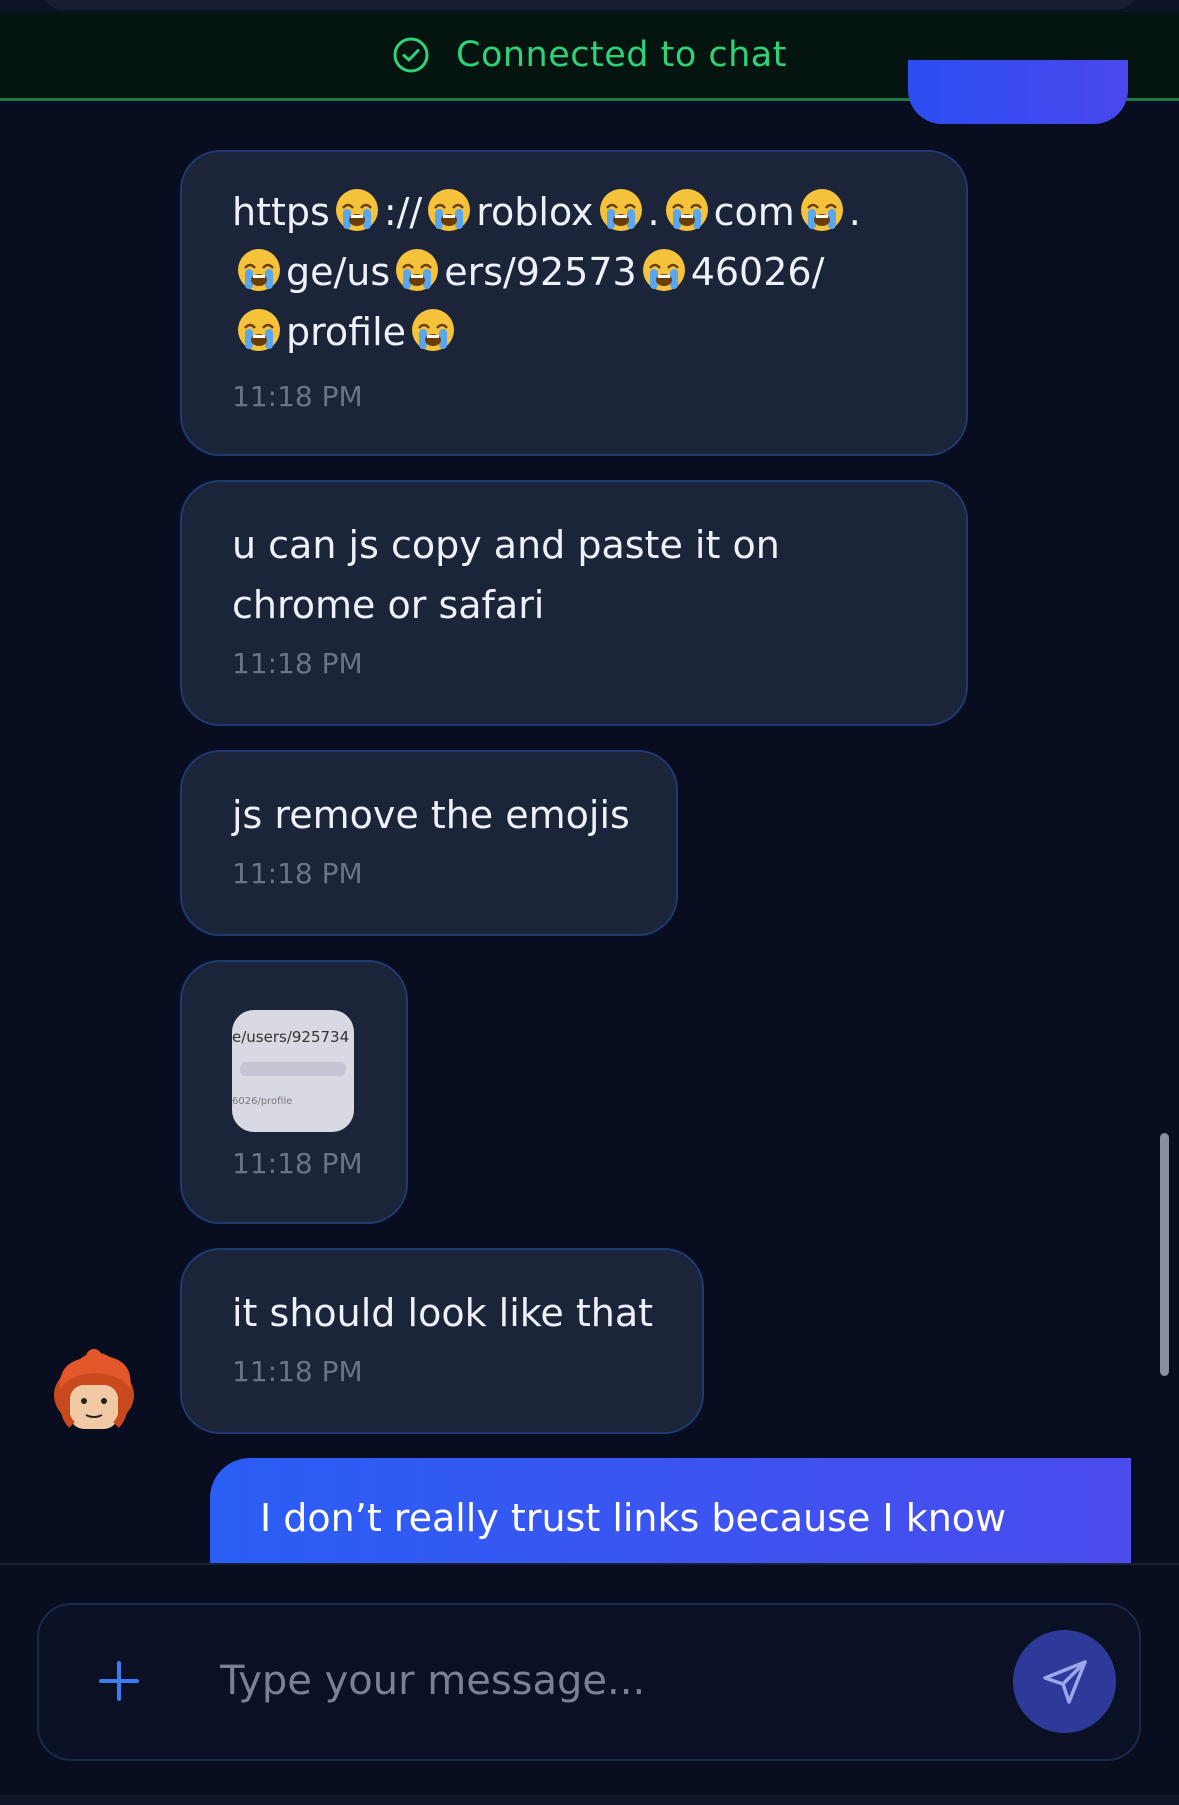 The height and width of the screenshot is (1805, 1179). I want to click on image-attachment: e/users/925734 6026/profile, so click(293, 1071).